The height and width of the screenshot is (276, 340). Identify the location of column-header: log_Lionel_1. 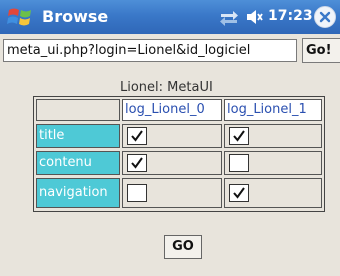
(273, 110).